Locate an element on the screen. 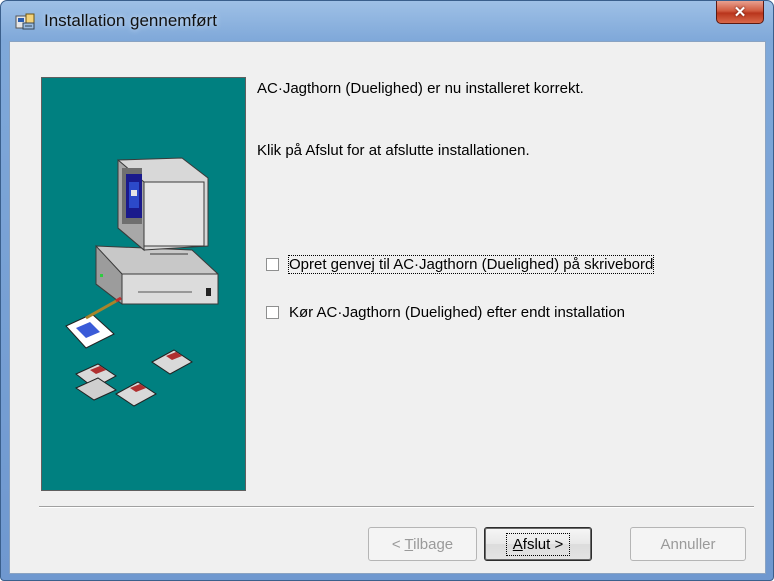 Image resolution: width=774 pixels, height=581 pixels. cancel-button: Annuller is located at coordinates (688, 544).